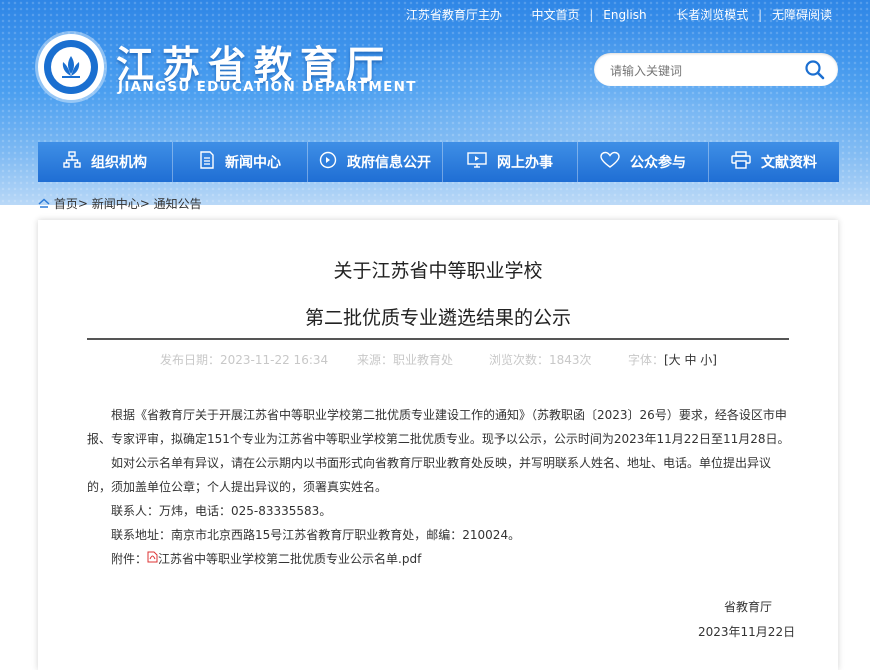  Describe the element at coordinates (389, 163) in the screenshot. I see `nav-label: 政府信息公开` at that location.